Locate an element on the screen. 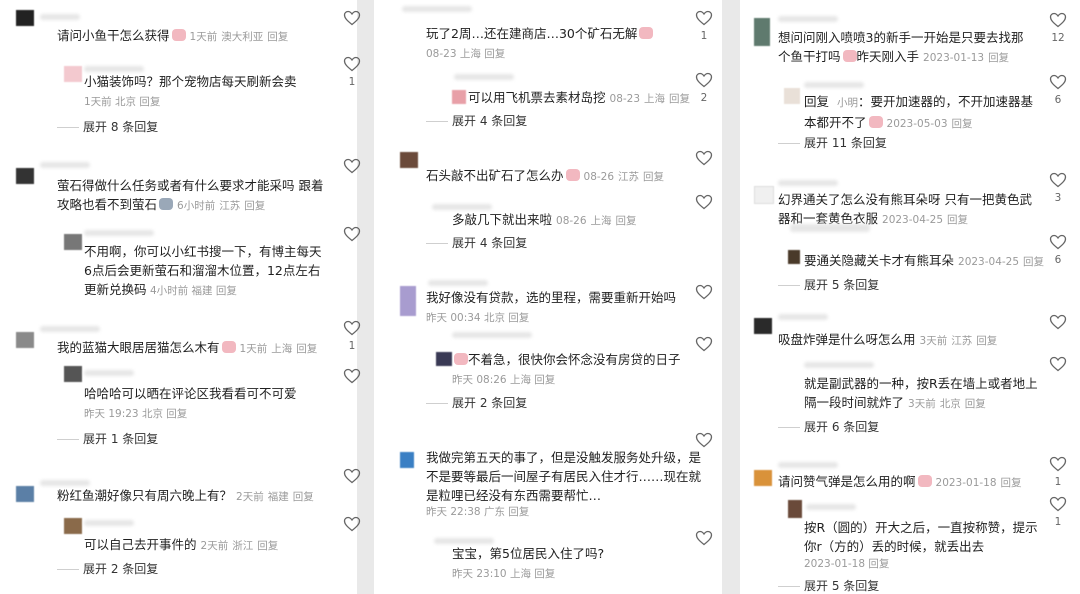 The width and height of the screenshot is (1080, 594). reply-to-username: 小明 is located at coordinates (847, 103).